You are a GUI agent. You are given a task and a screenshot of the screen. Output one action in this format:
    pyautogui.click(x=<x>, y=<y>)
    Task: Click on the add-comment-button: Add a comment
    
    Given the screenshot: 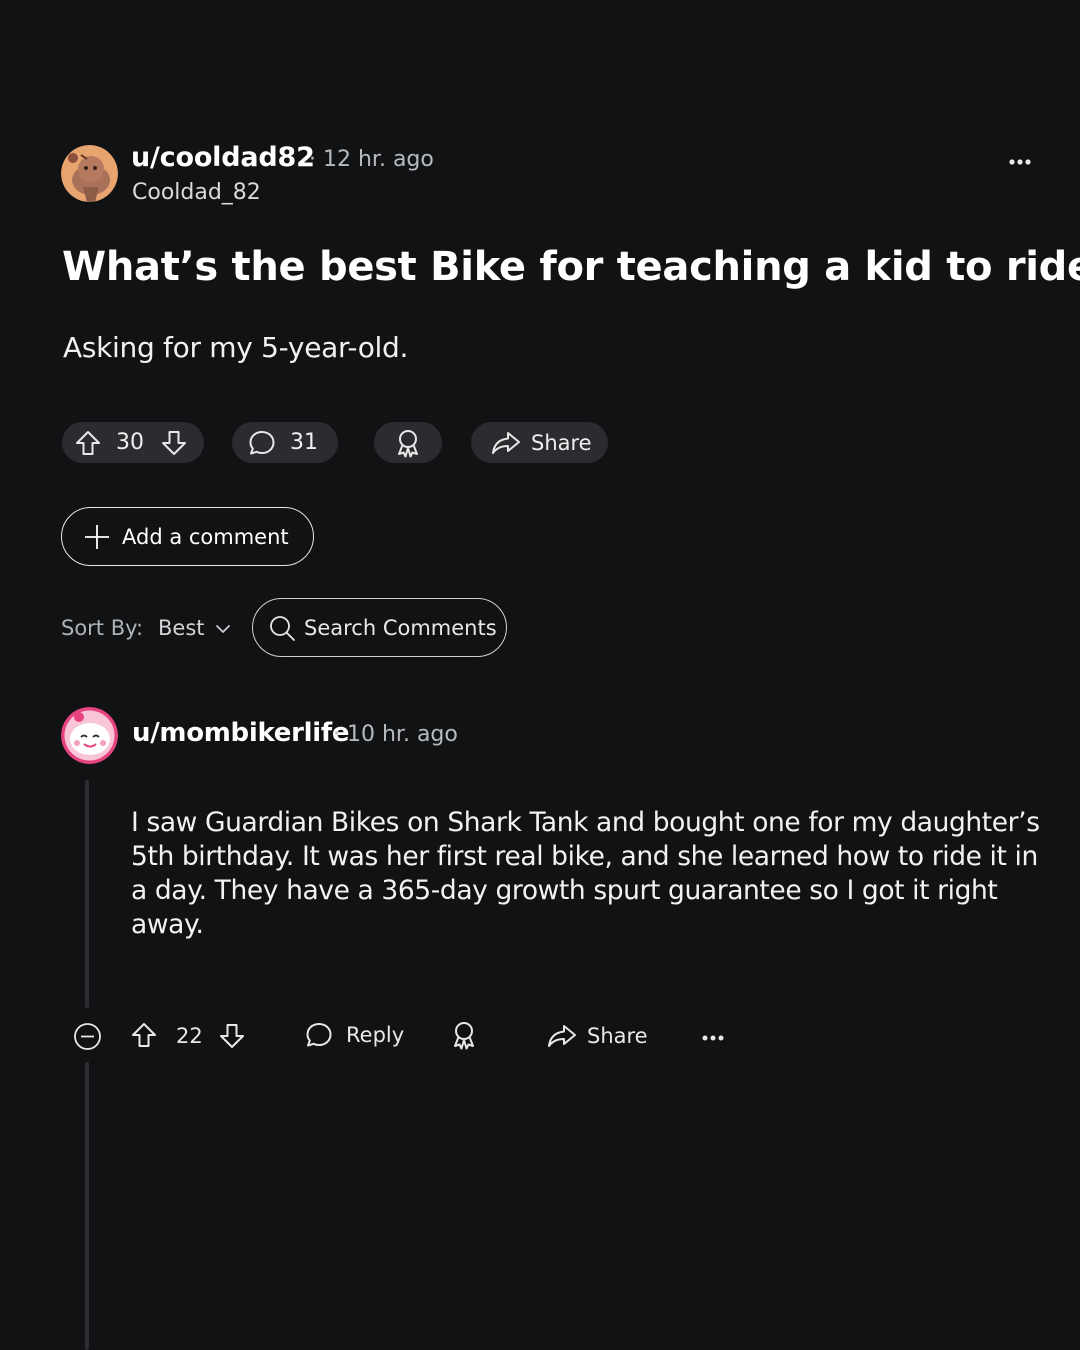 What is the action you would take?
    pyautogui.click(x=187, y=536)
    